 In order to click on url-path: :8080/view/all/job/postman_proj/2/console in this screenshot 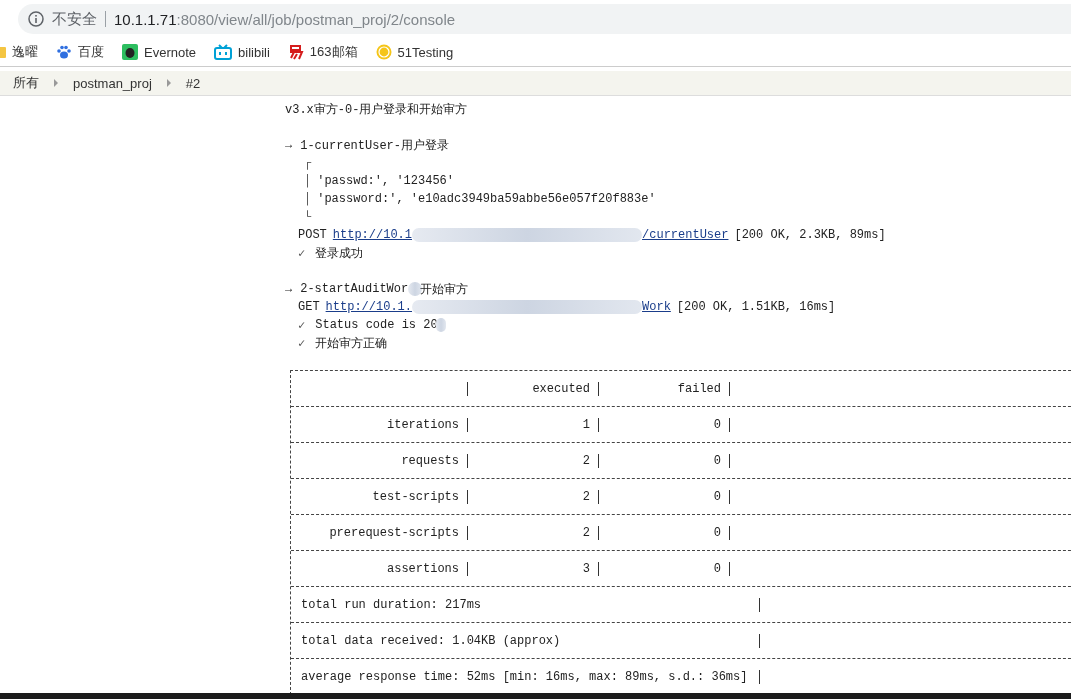, I will do `click(316, 19)`.